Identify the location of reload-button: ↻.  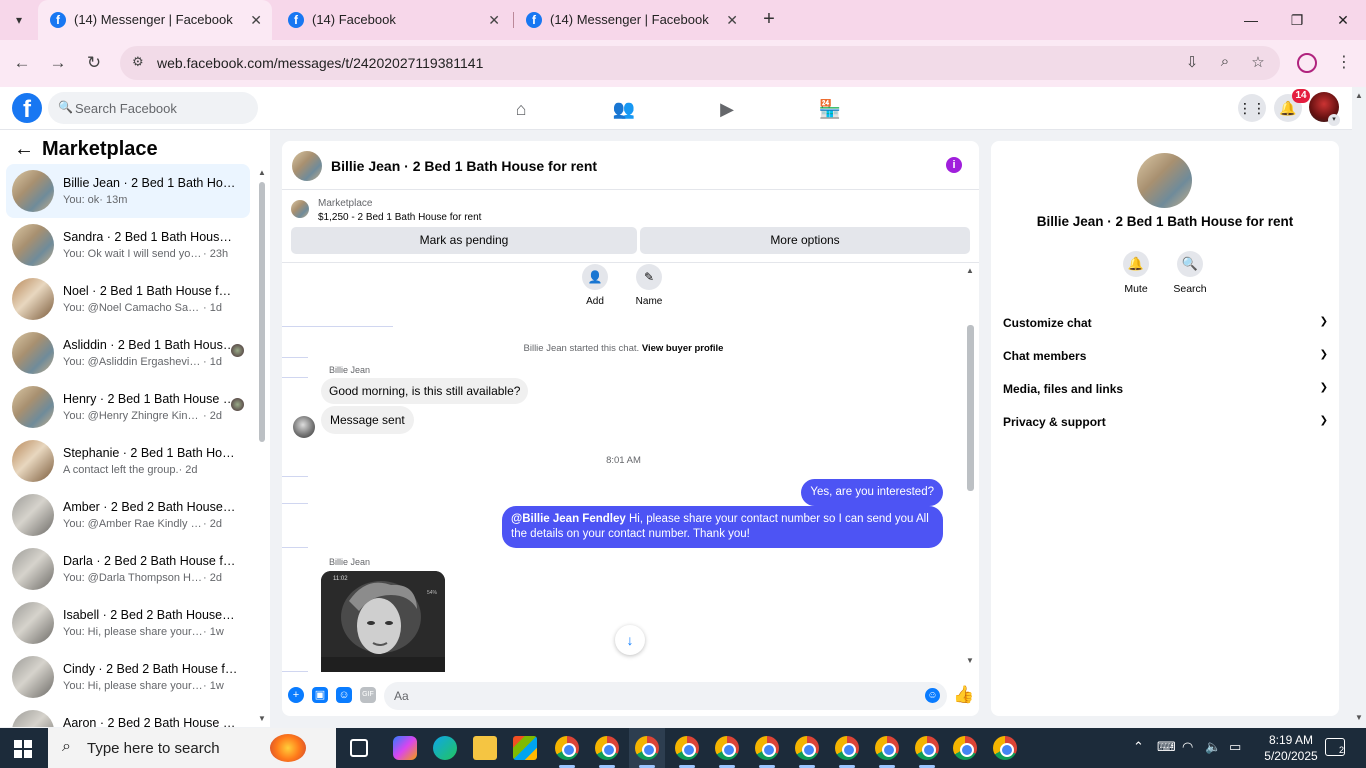
(94, 63).